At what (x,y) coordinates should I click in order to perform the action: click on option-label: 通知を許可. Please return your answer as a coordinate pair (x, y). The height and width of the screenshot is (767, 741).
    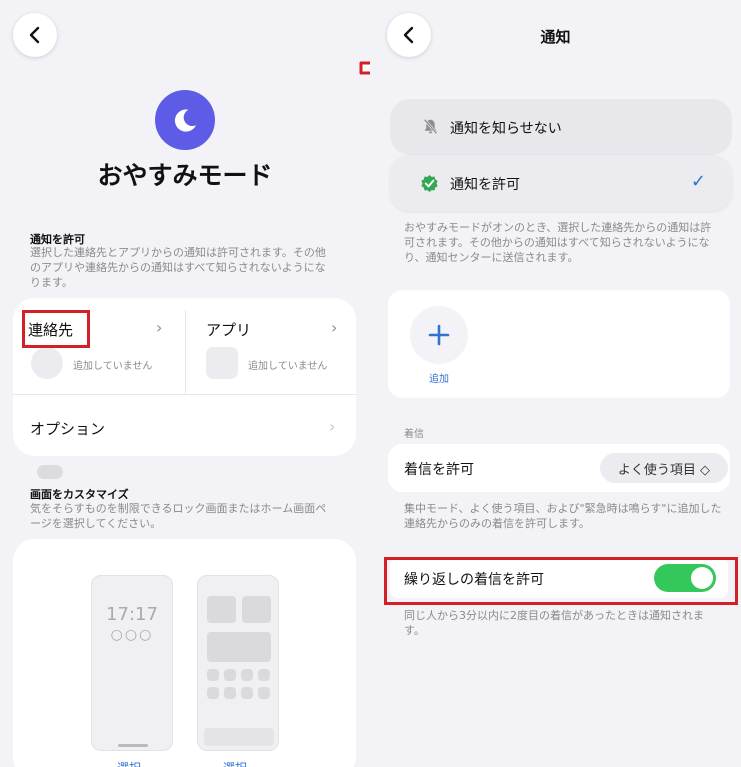
    Looking at the image, I should click on (485, 185).